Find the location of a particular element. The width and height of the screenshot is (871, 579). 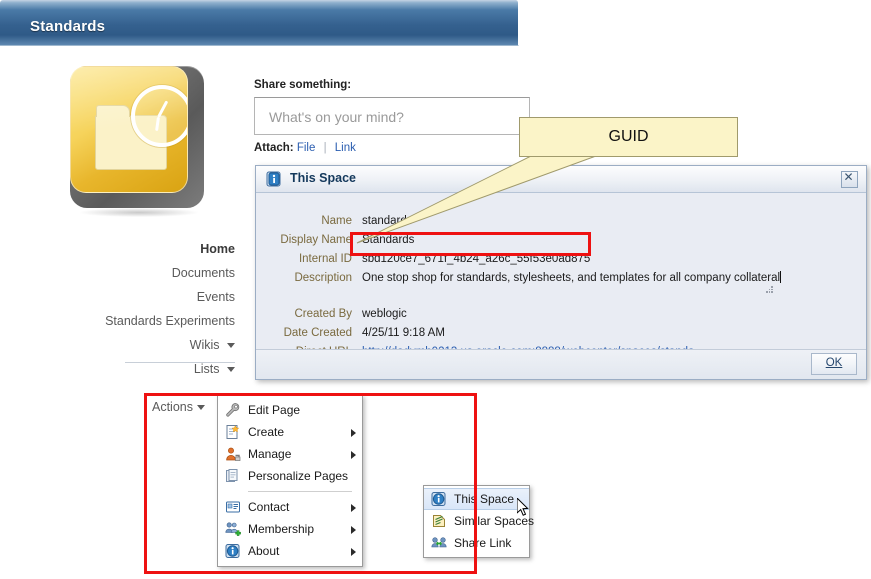

menu-item-personalize-pages: Personalize Pages is located at coordinates (290, 476).